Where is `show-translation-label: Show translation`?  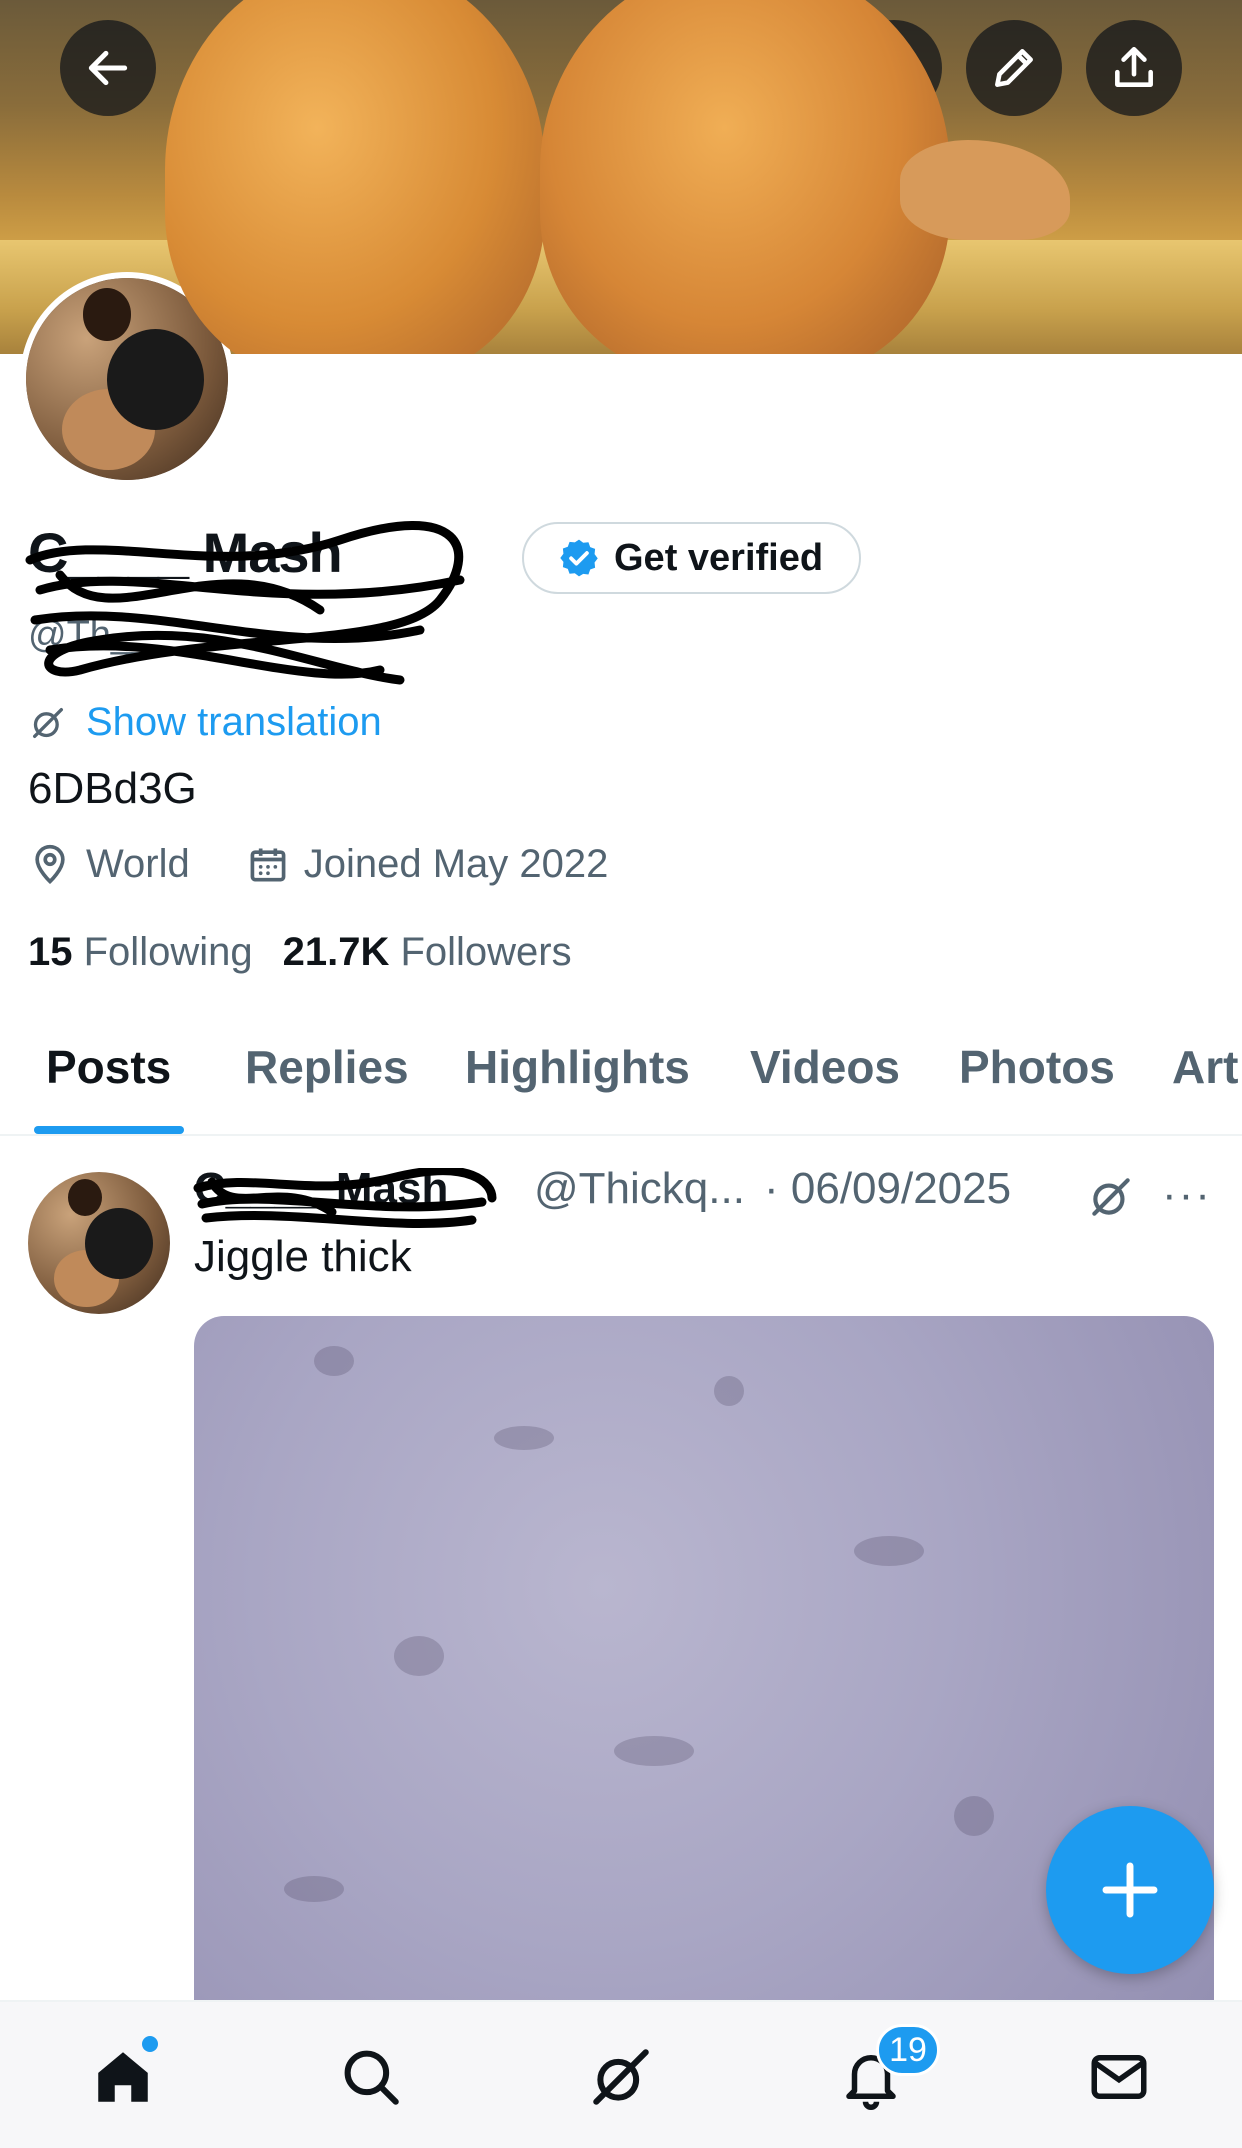 show-translation-label: Show translation is located at coordinates (234, 722).